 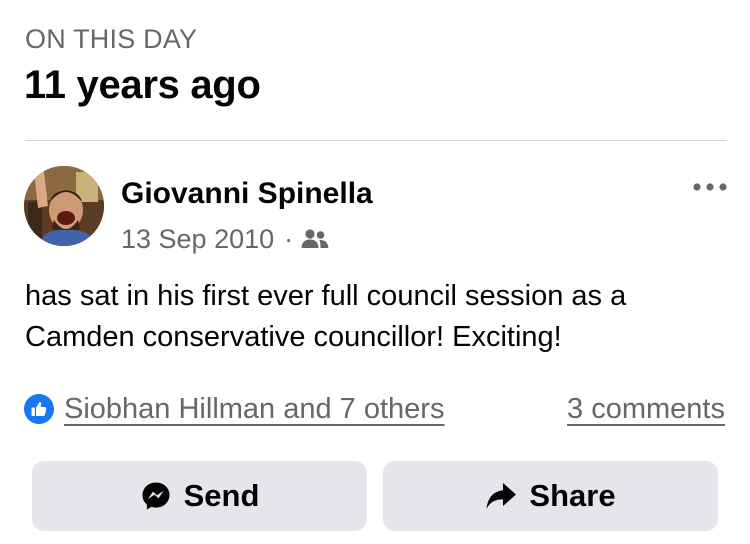 I want to click on avatar-photo, so click(x=64, y=206).